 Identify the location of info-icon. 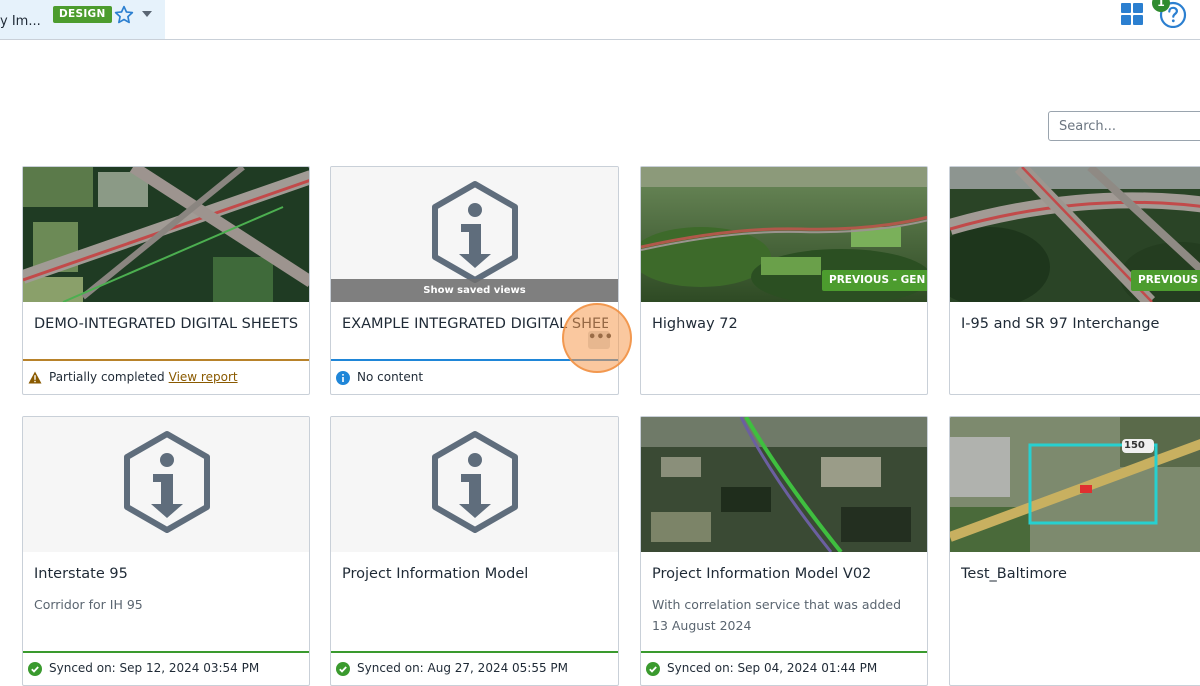
(343, 377).